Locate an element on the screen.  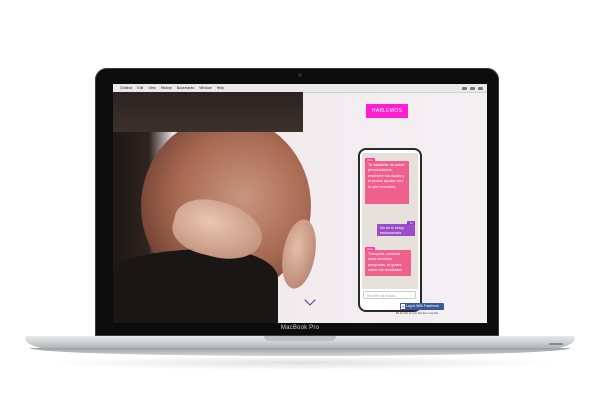
menu-item-help: Help is located at coordinates (220, 88).